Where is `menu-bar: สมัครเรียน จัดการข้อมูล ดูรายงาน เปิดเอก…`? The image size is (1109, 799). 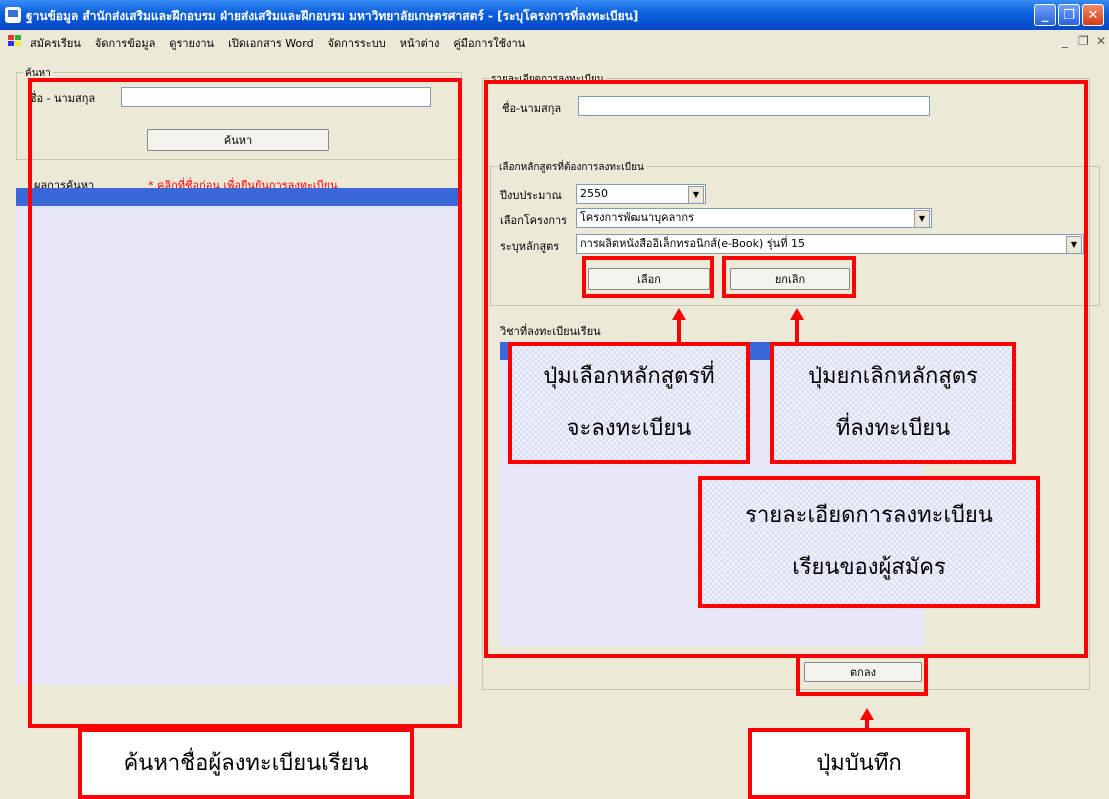
menu-bar: สมัครเรียน จัดการข้อมูล ดูรายงาน เปิดเอก… is located at coordinates (554, 41).